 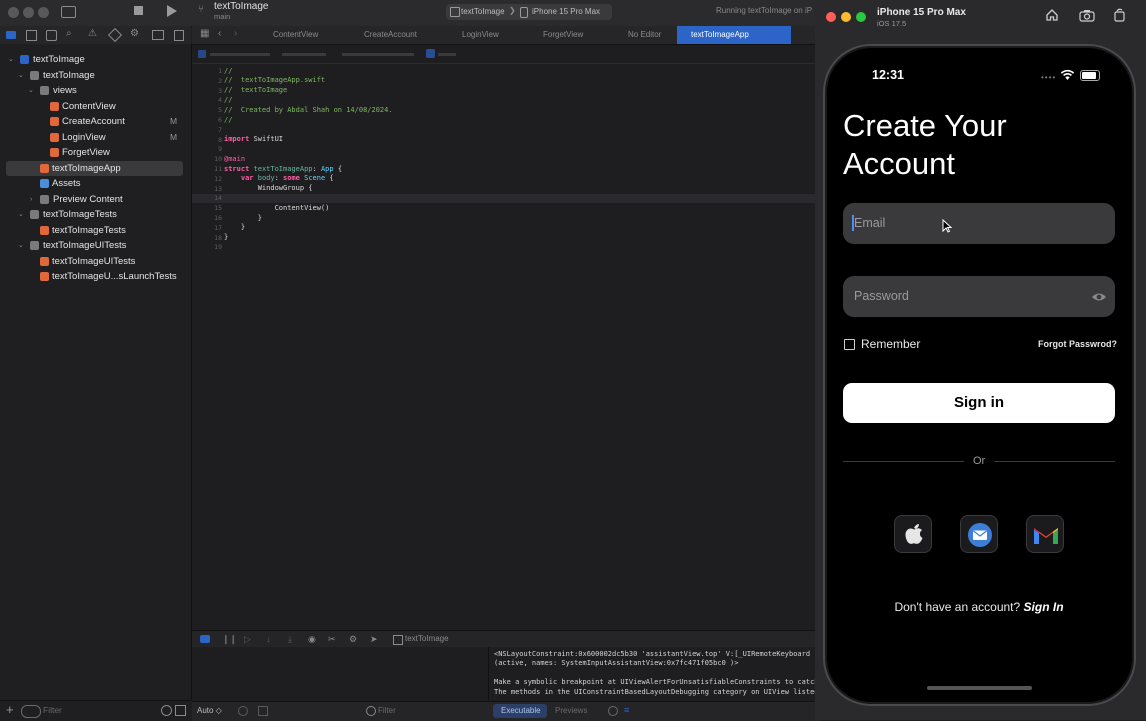 I want to click on line-number: 7, so click(x=207, y=130).